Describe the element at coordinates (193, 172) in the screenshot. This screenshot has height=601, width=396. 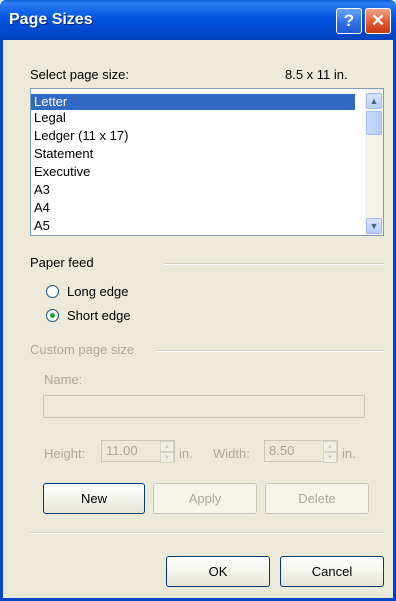
I see `list-item-executive: Executive` at that location.